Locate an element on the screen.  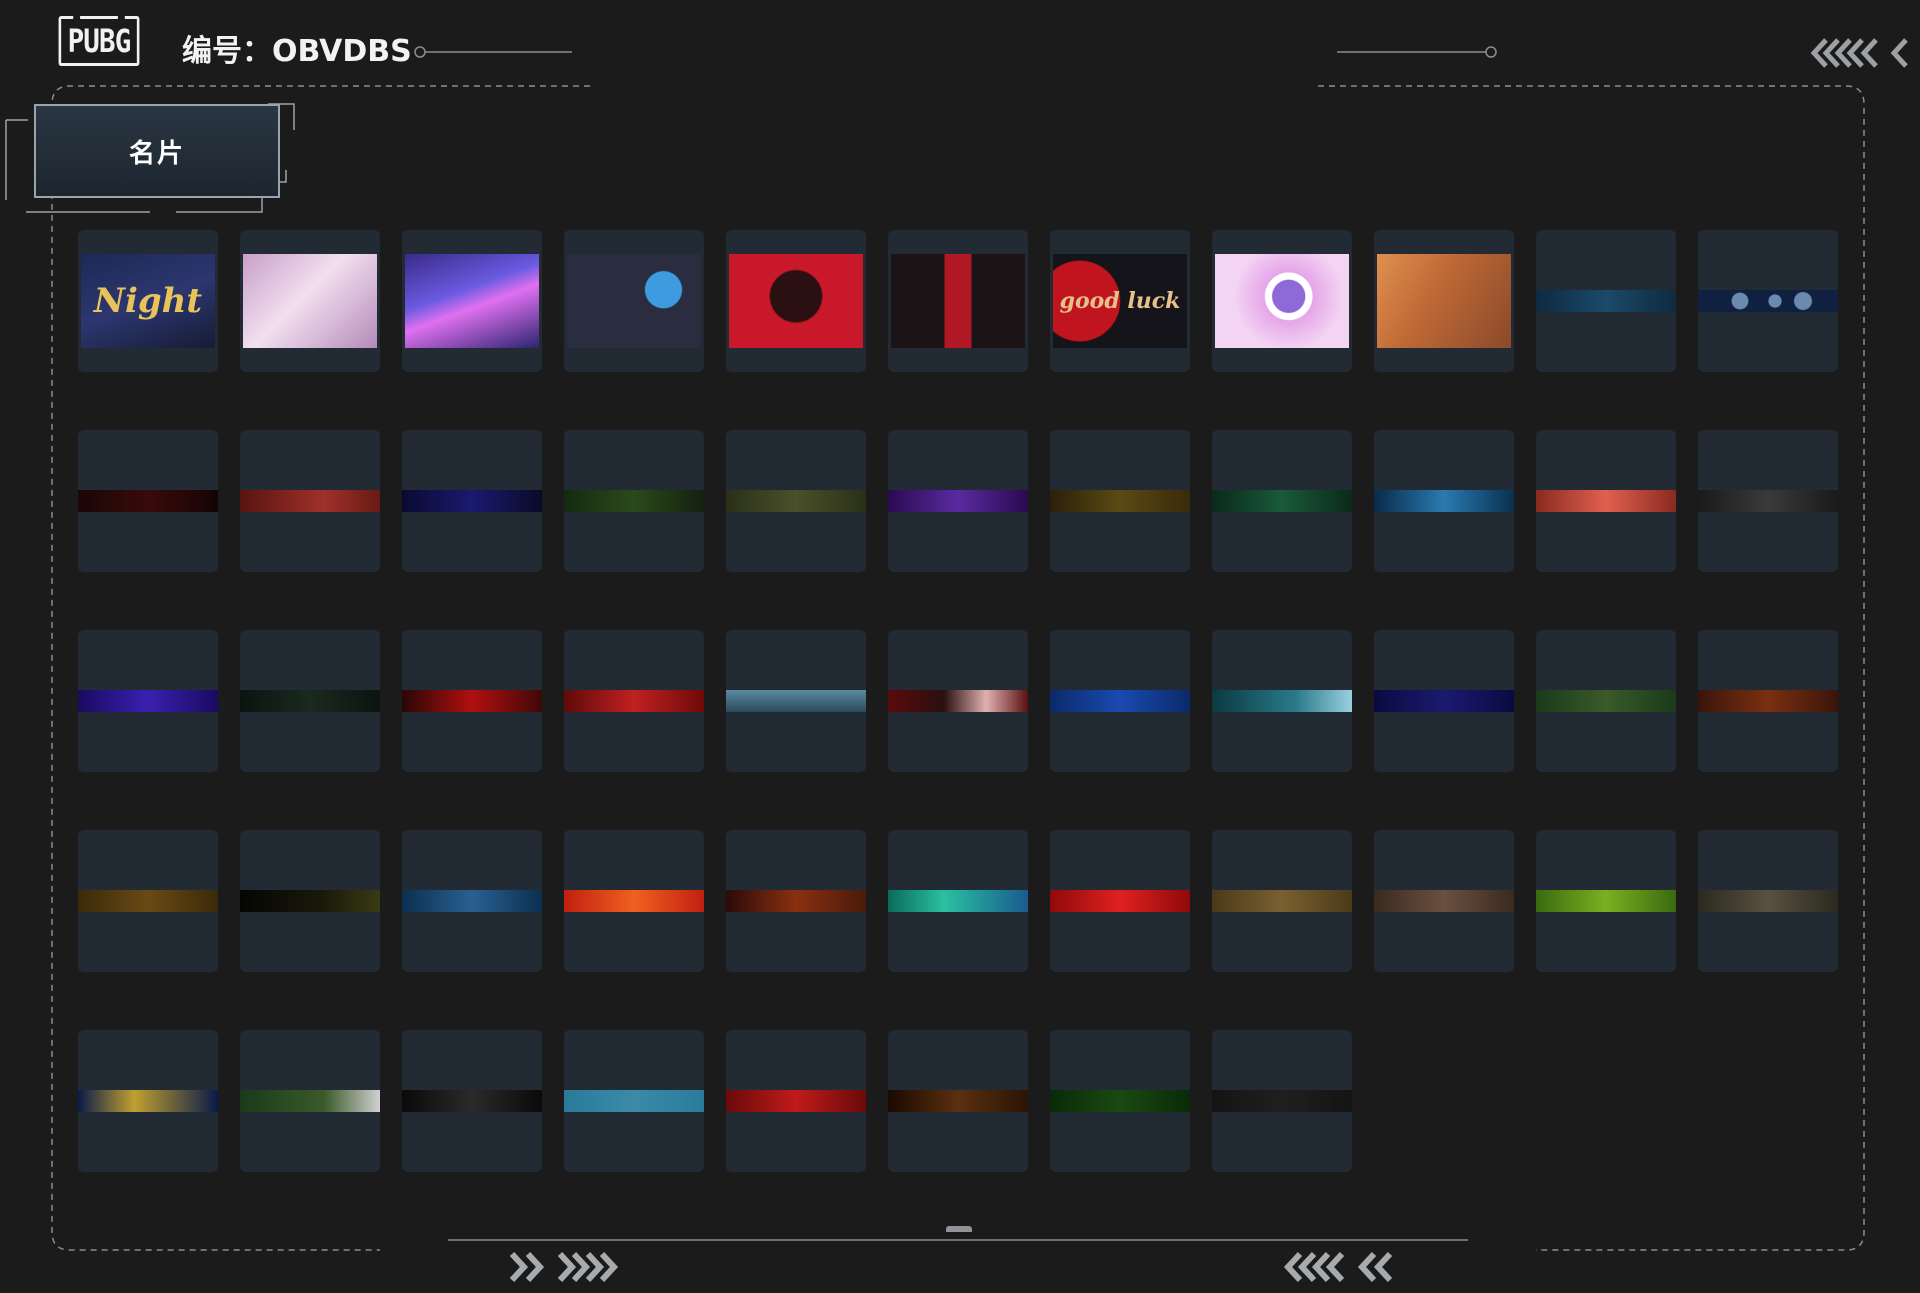
card-art-text: Night is located at coordinates (148, 301).